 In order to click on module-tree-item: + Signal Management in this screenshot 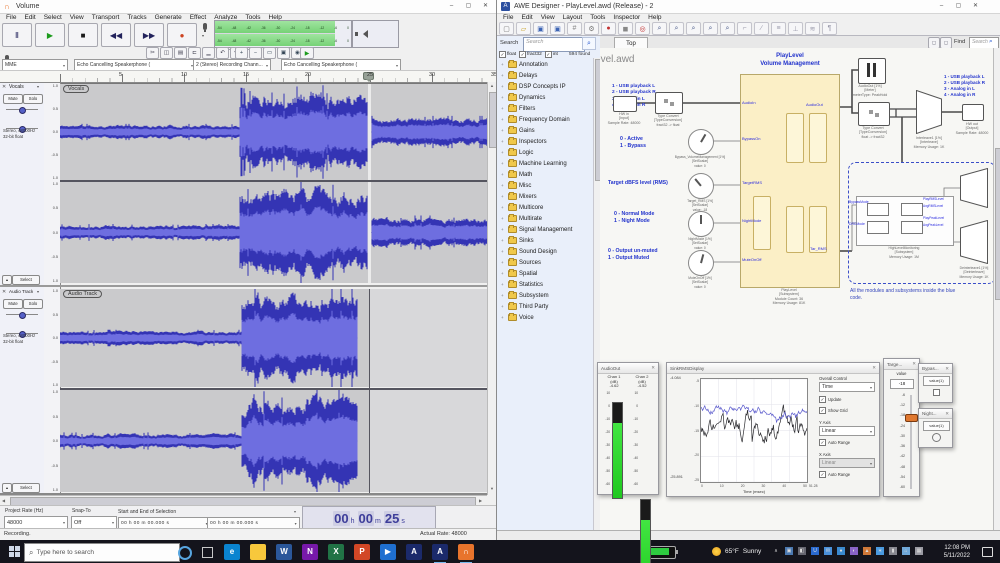, I will do `click(545, 229)`.